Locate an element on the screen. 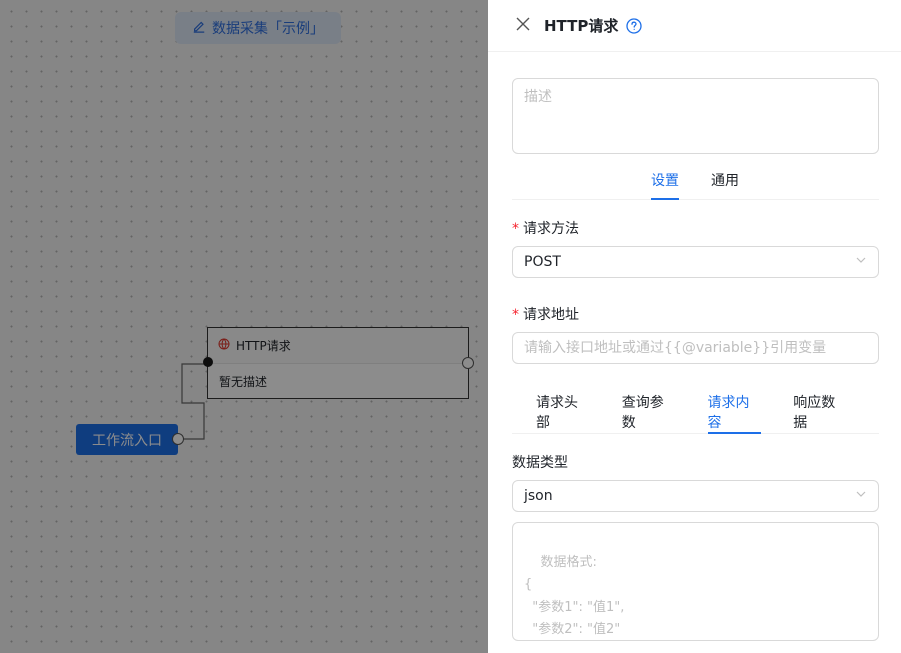  data-type-select-value: json is located at coordinates (538, 496).